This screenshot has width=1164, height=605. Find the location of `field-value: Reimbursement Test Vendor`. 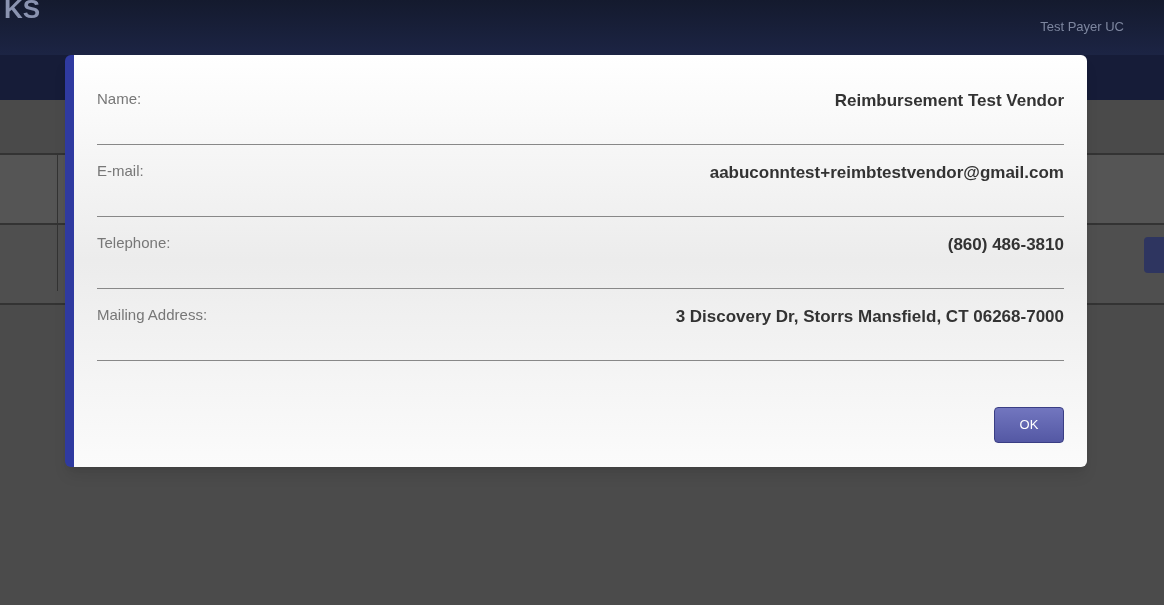

field-value: Reimbursement Test Vendor is located at coordinates (949, 101).